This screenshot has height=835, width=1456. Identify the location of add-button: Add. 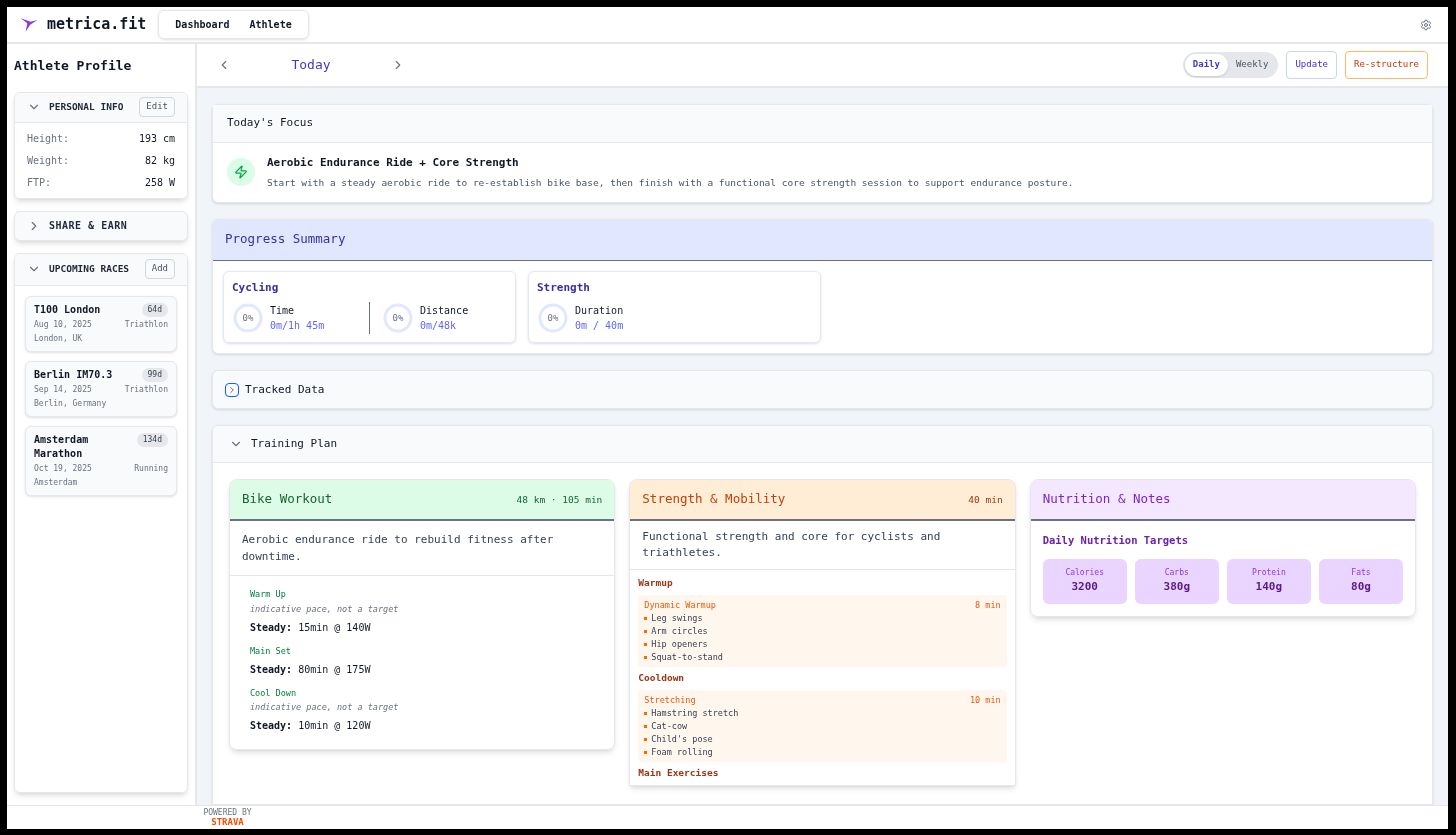
(159, 269).